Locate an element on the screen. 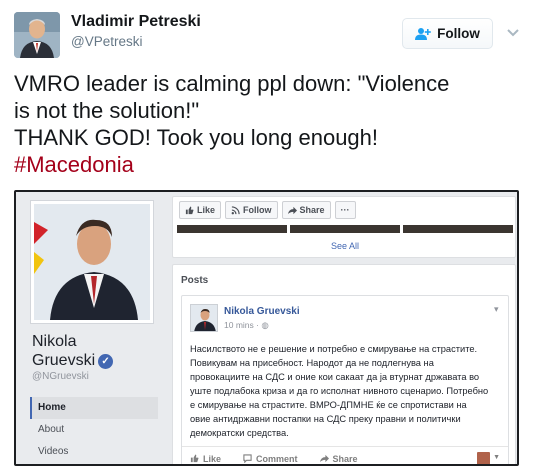 The width and height of the screenshot is (539, 472). fb-post-like-label: Like is located at coordinates (212, 458).